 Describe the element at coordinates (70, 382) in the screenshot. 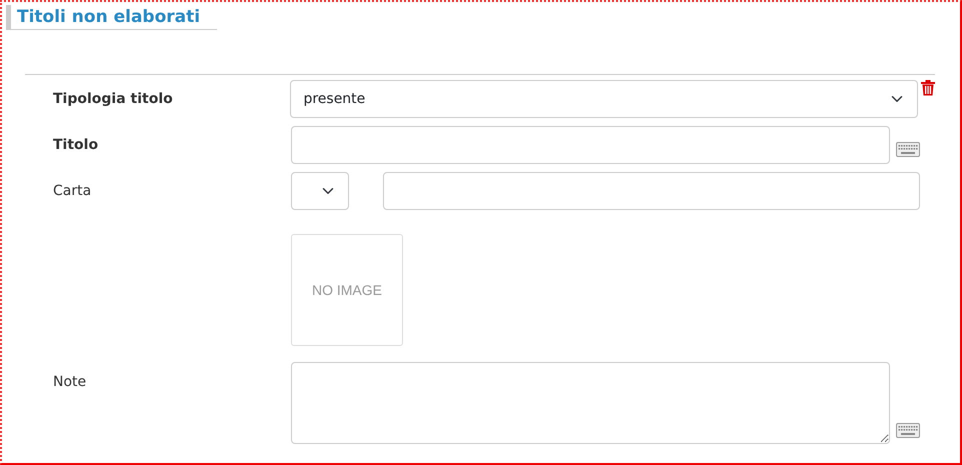

I see `field-label: Note` at that location.